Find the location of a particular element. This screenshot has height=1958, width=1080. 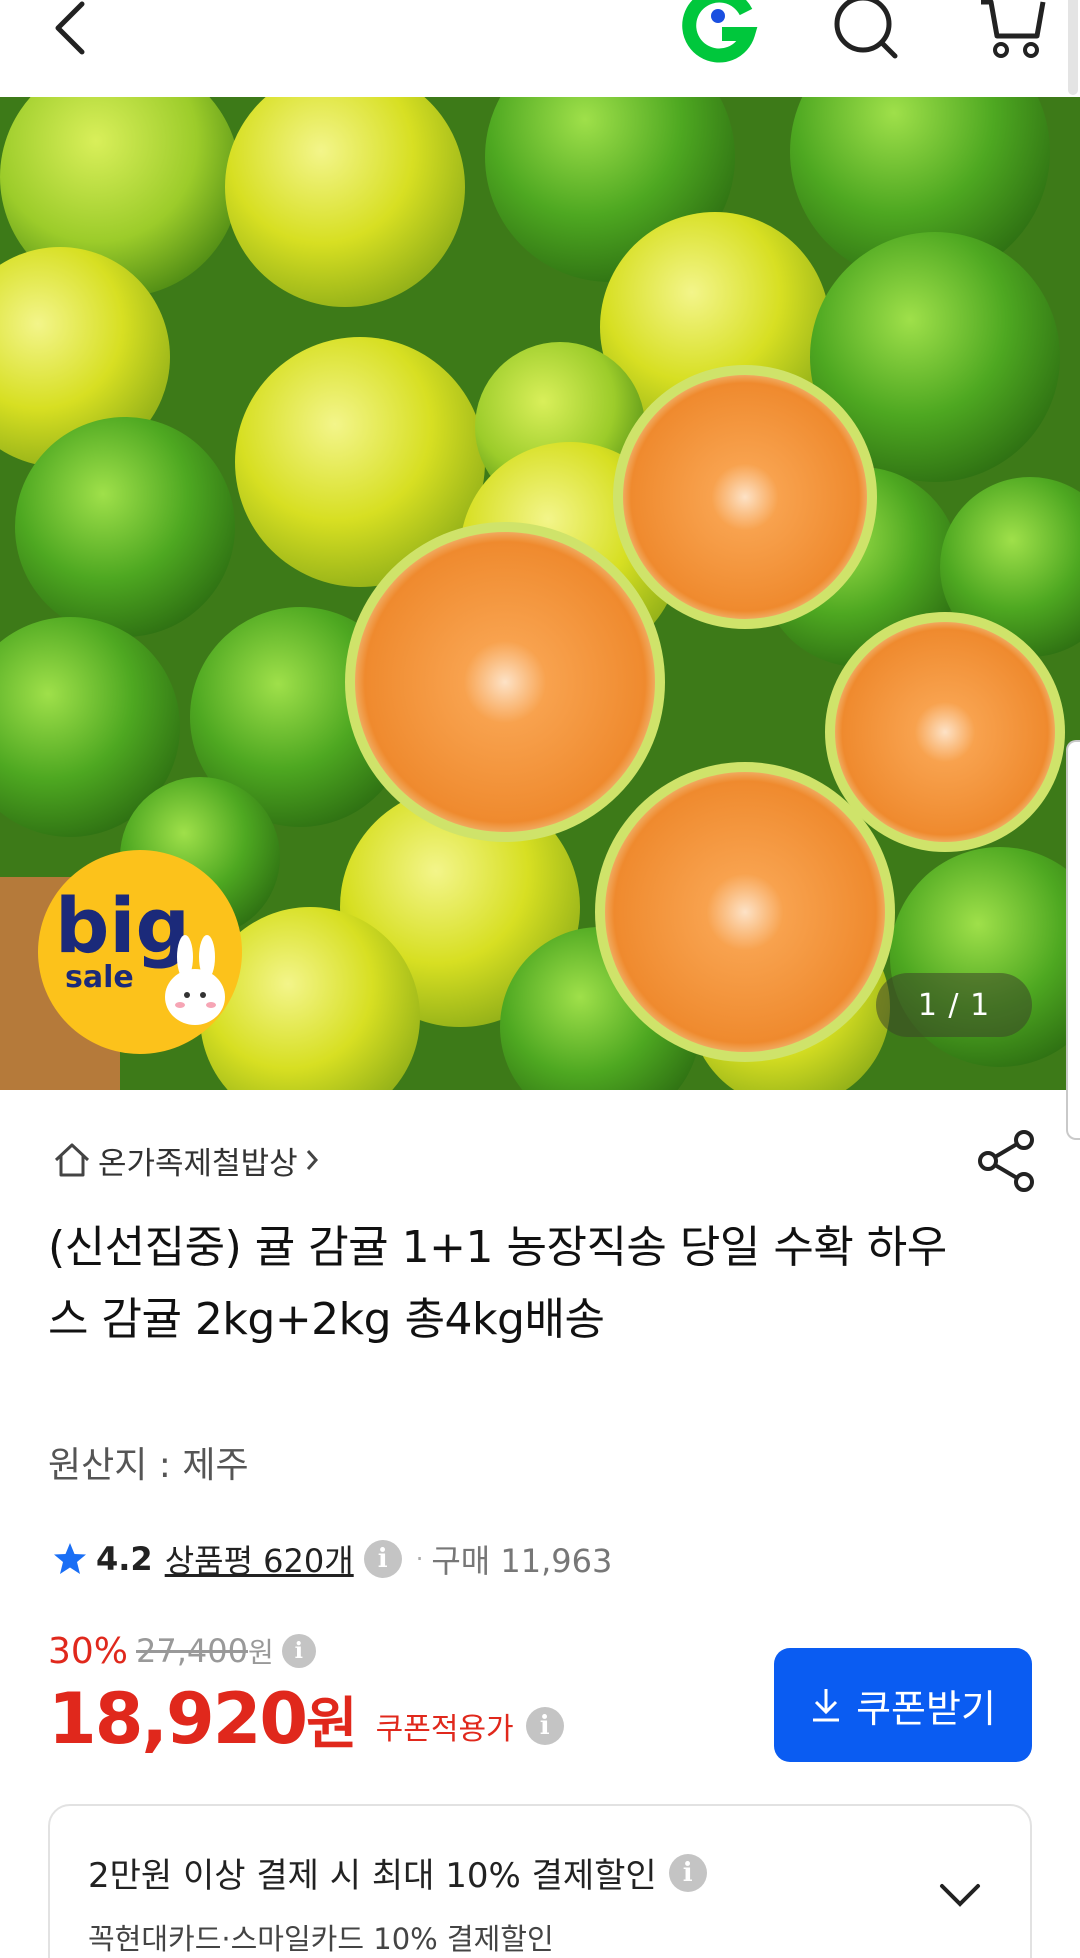

coupon-info-icon: i is located at coordinates (544, 1726).